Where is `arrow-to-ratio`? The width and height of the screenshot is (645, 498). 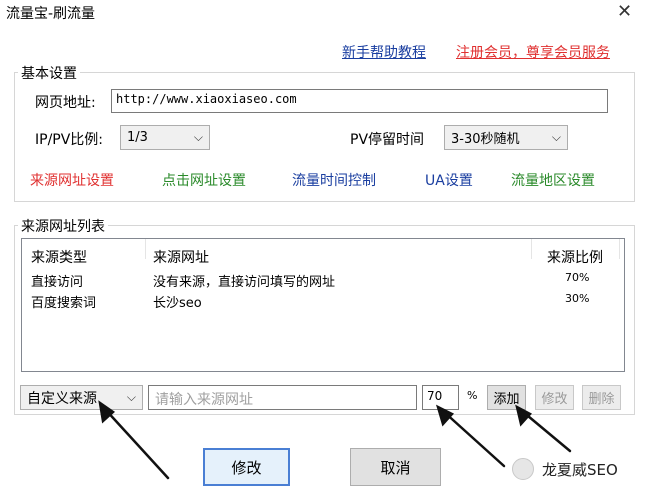
arrow-to-ratio is located at coordinates (473, 438).